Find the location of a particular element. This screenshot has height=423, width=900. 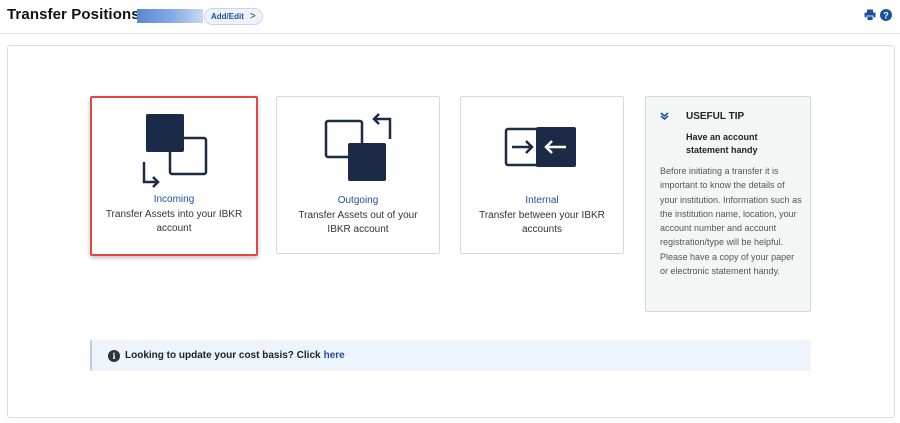

page-title: Transfer Positions is located at coordinates (73, 14).